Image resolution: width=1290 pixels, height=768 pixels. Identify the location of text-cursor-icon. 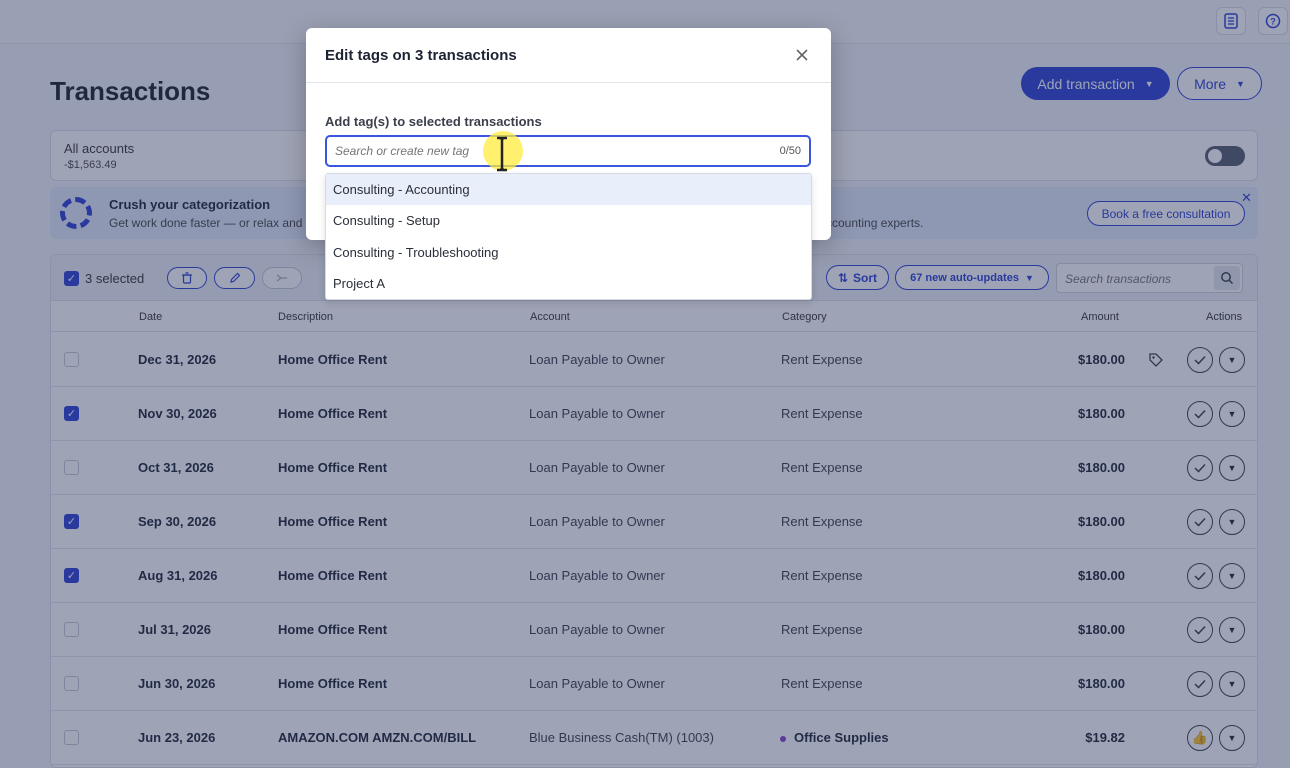
(502, 154).